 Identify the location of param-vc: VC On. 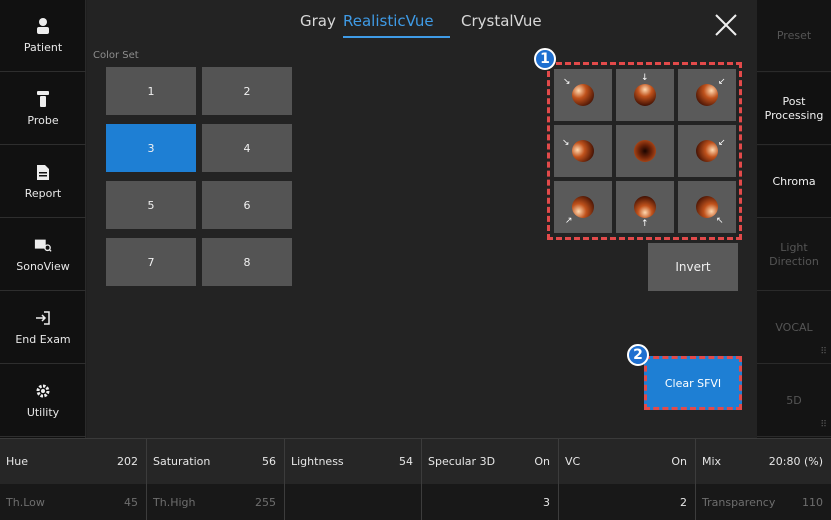
(627, 461).